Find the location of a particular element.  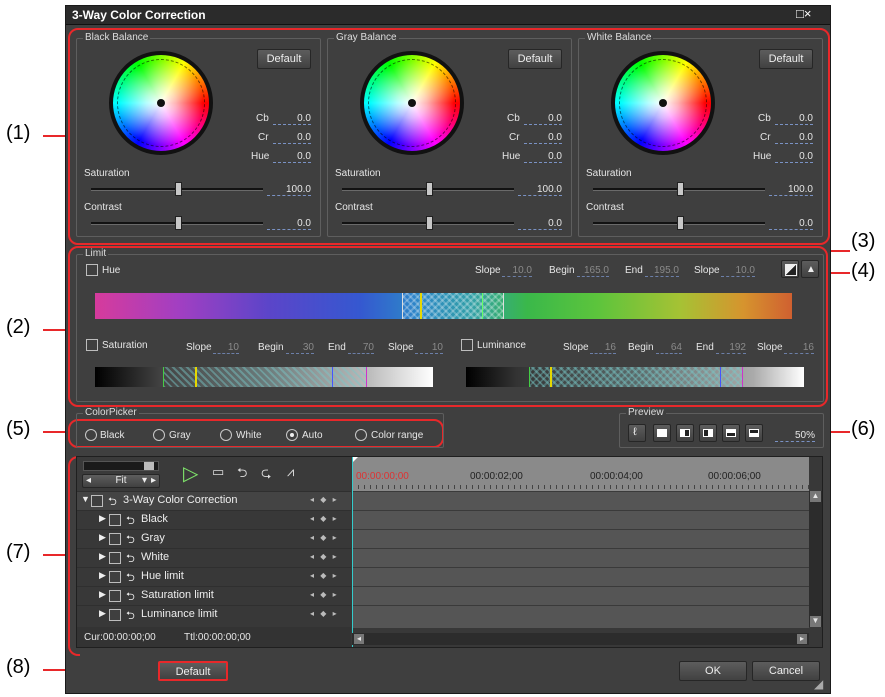

graph-icon: ⩘ is located at coordinates (290, 472).